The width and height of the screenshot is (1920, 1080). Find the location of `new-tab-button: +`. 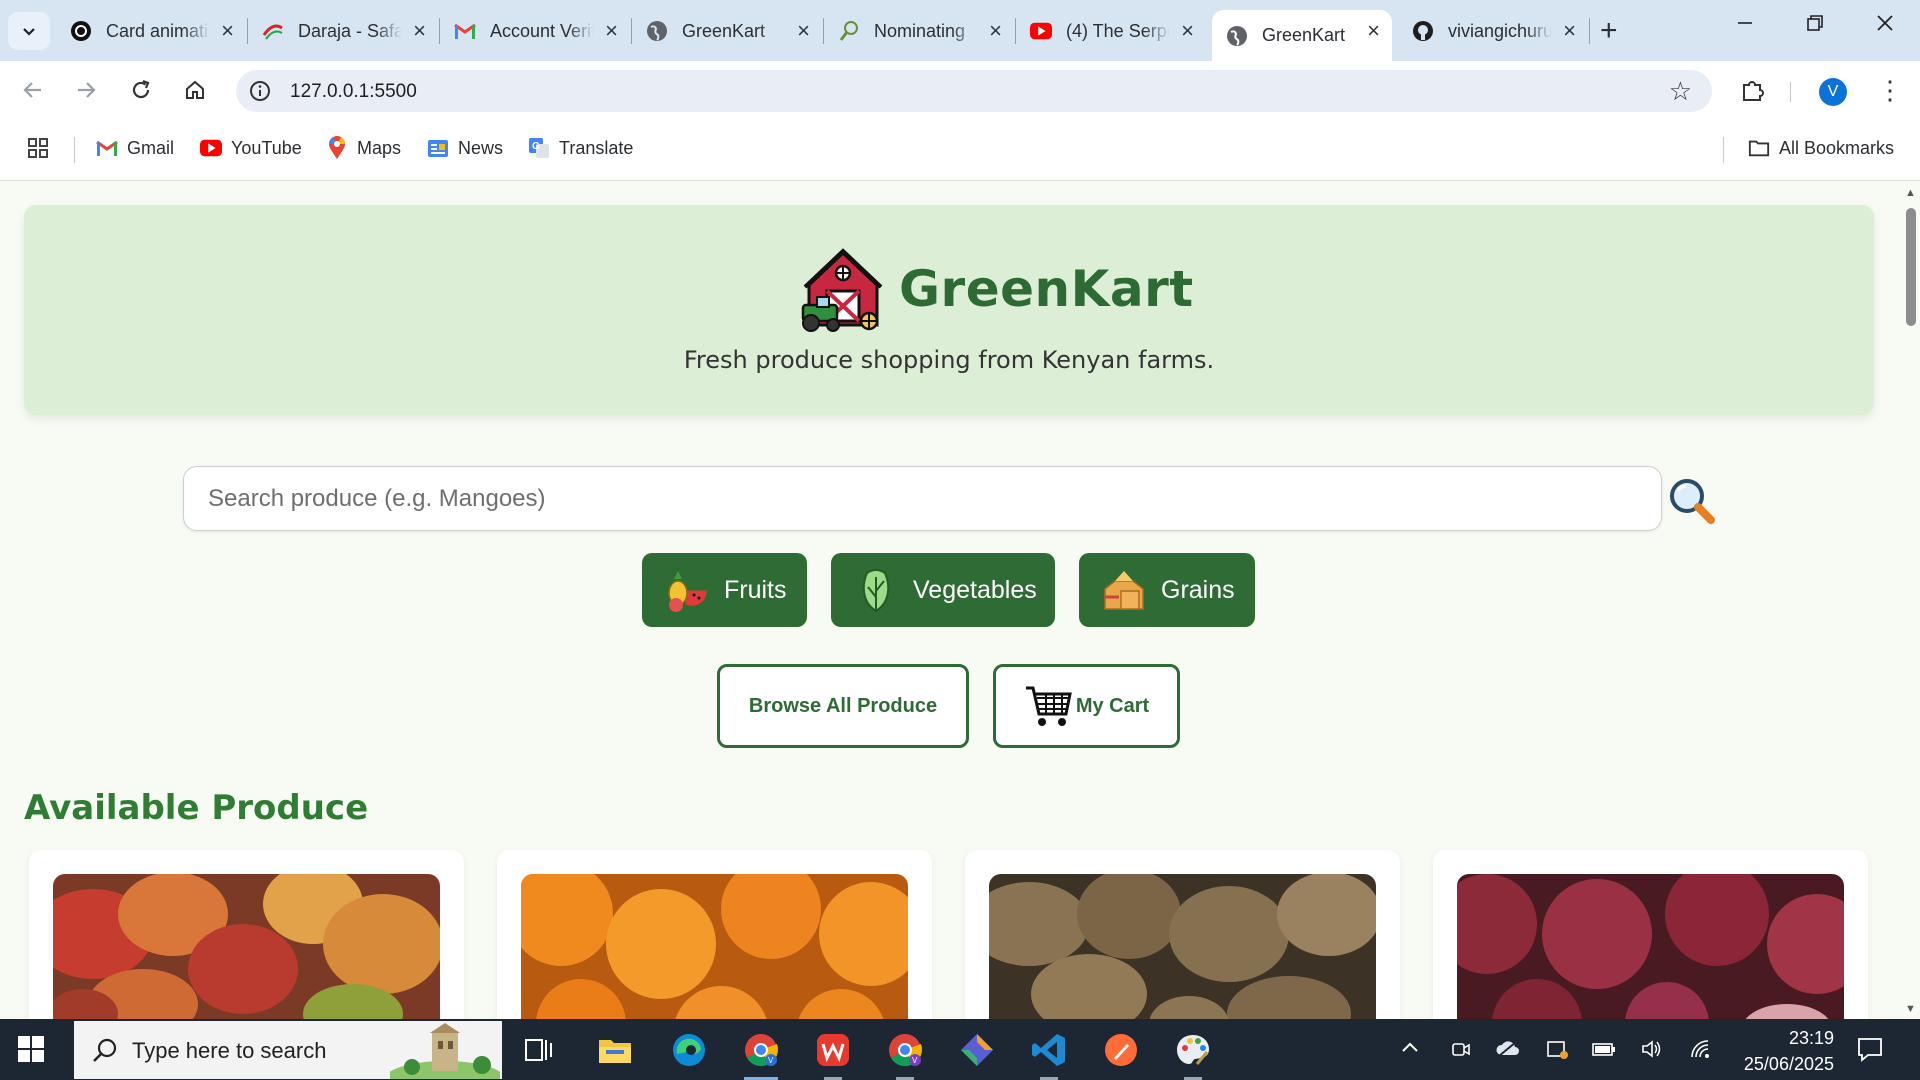

new-tab-button: + is located at coordinates (1609, 31).